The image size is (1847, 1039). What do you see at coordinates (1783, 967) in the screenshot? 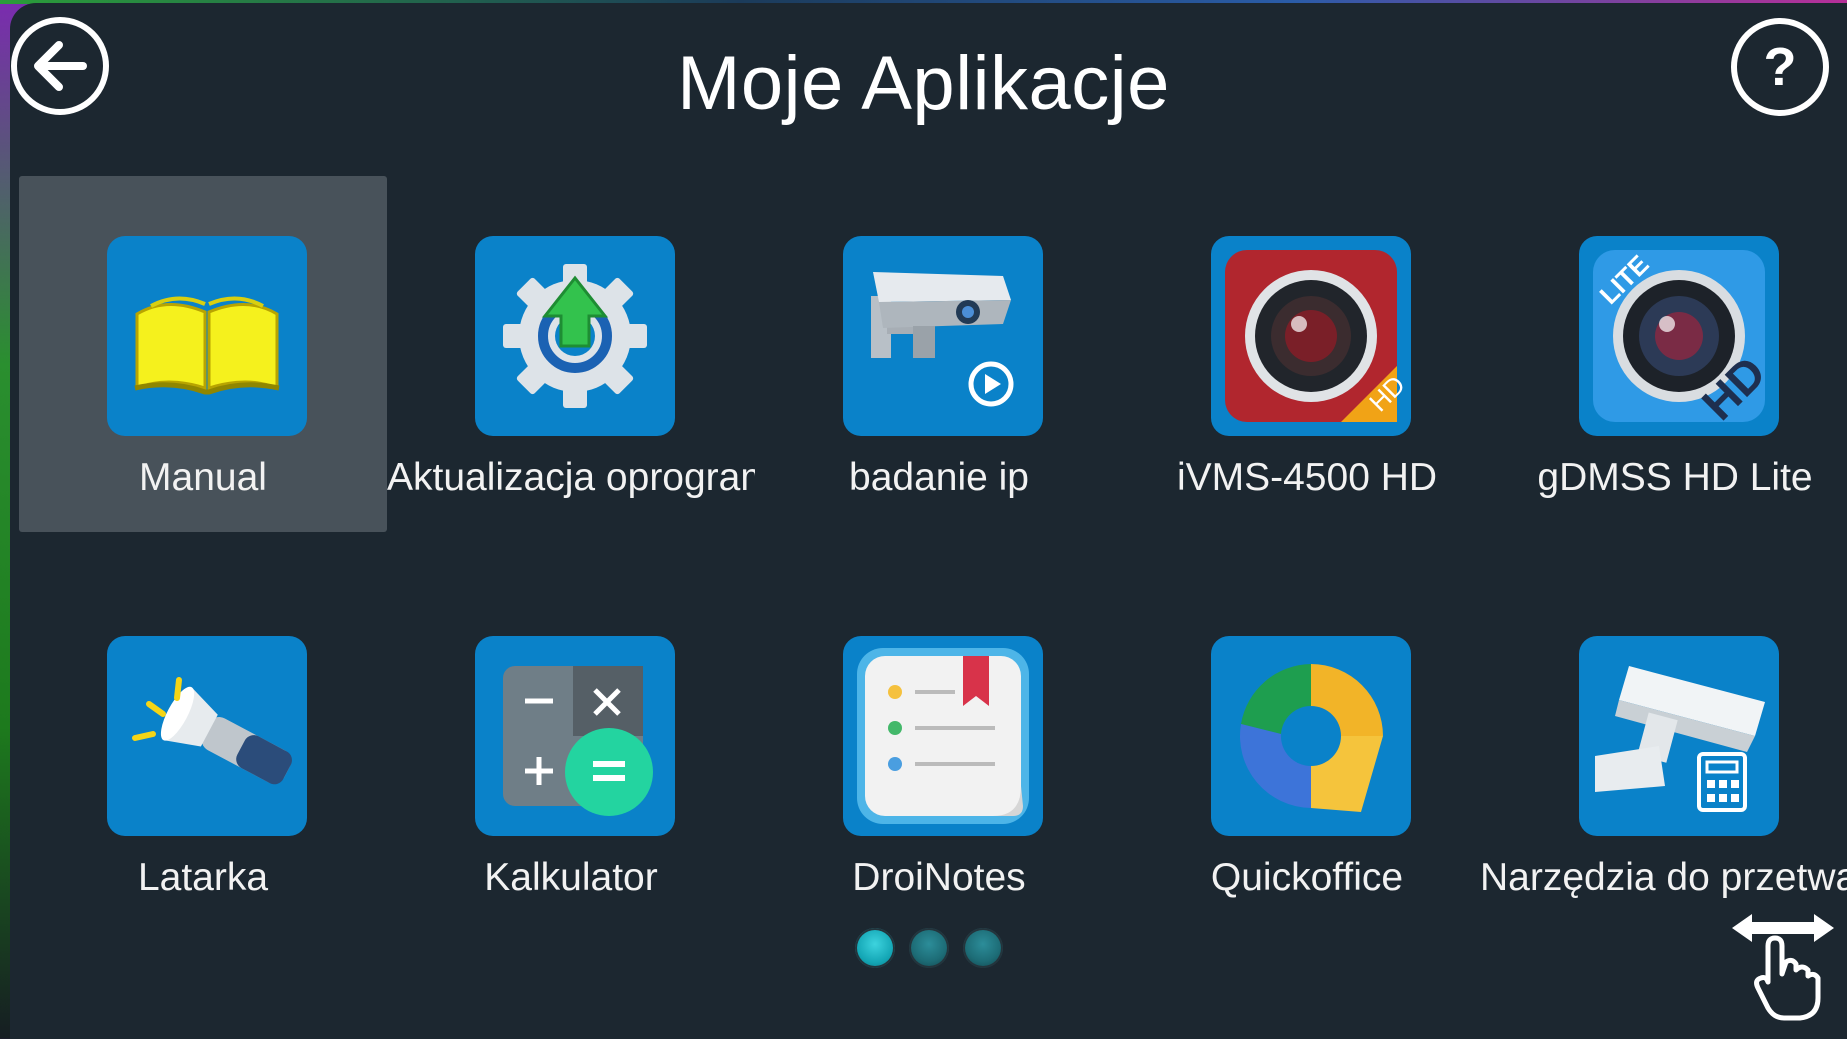
I see `swipe-hand-icon` at bounding box center [1783, 967].